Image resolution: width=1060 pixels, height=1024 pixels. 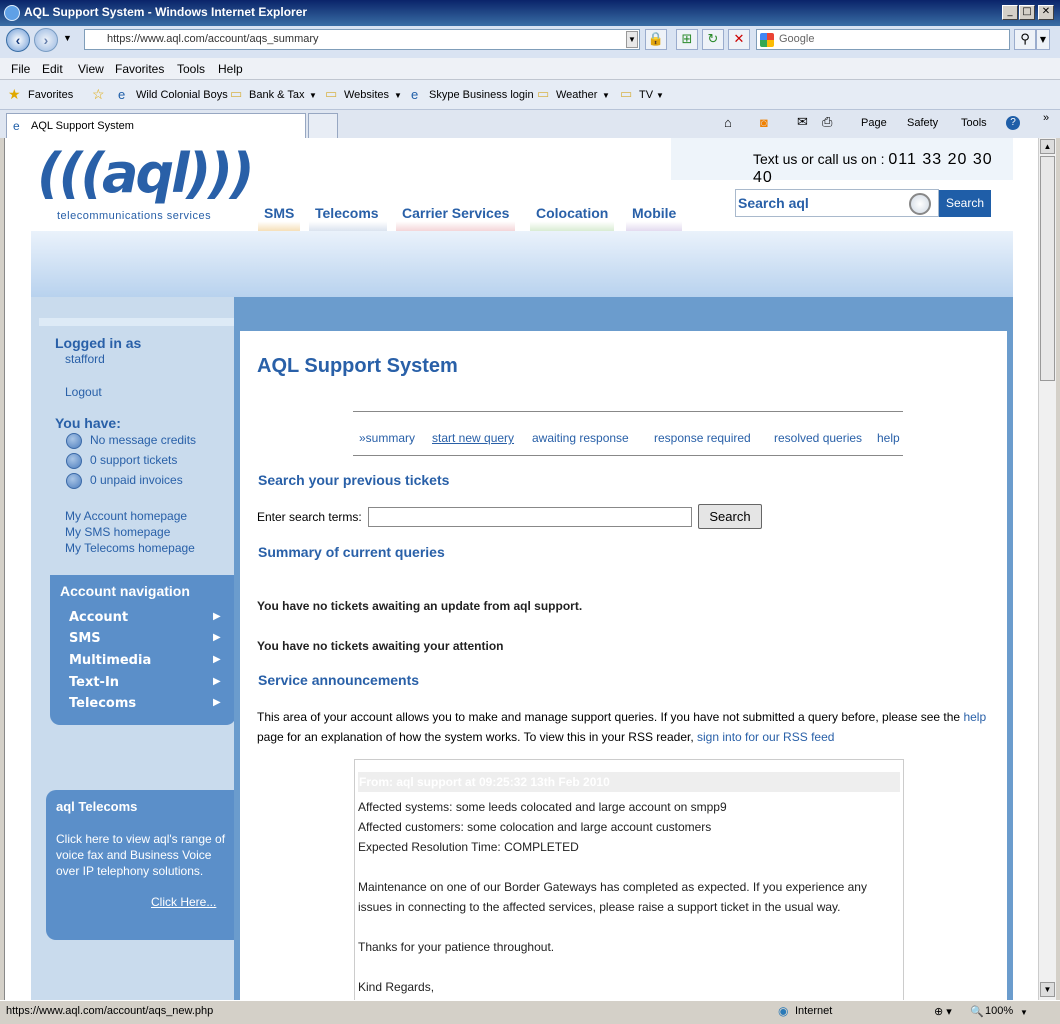 What do you see at coordinates (52, 69) in the screenshot?
I see `menu-edit: Edit` at bounding box center [52, 69].